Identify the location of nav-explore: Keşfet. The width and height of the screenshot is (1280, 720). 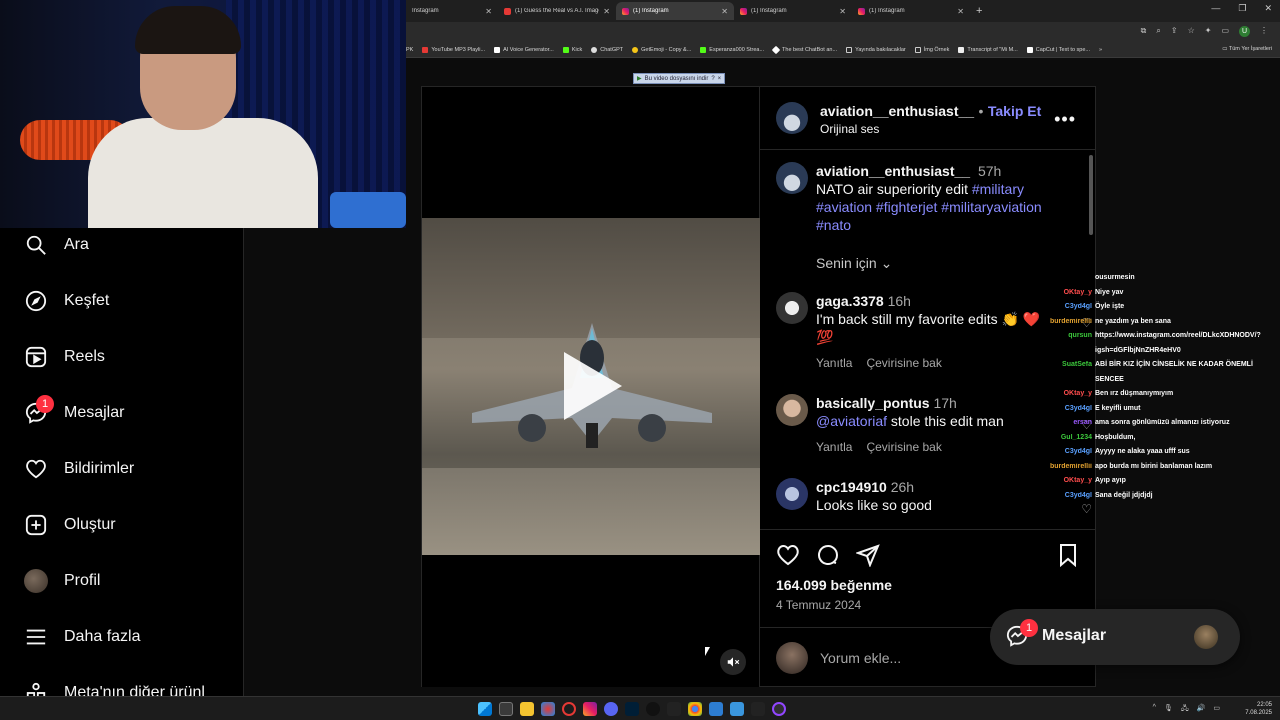
(66, 301).